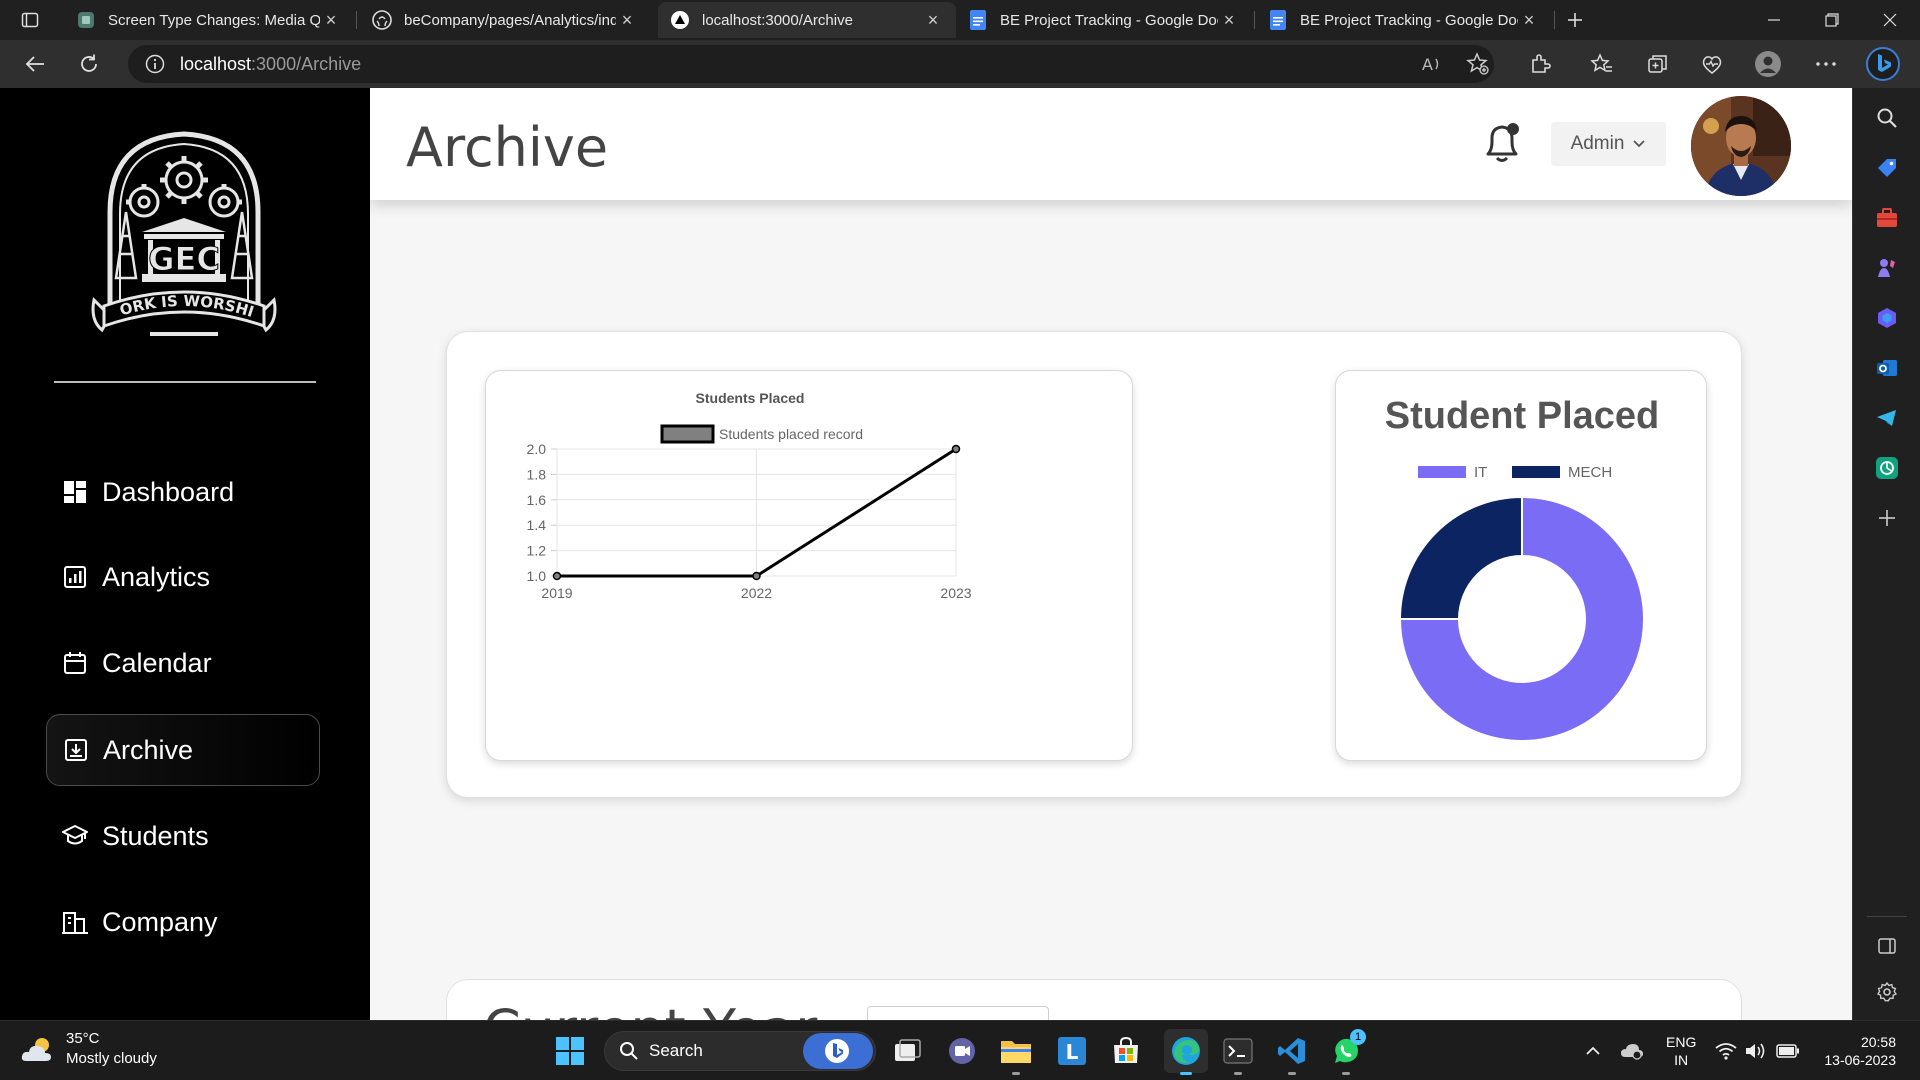 The width and height of the screenshot is (1920, 1080). What do you see at coordinates (1887, 318) in the screenshot?
I see `copilot-icon` at bounding box center [1887, 318].